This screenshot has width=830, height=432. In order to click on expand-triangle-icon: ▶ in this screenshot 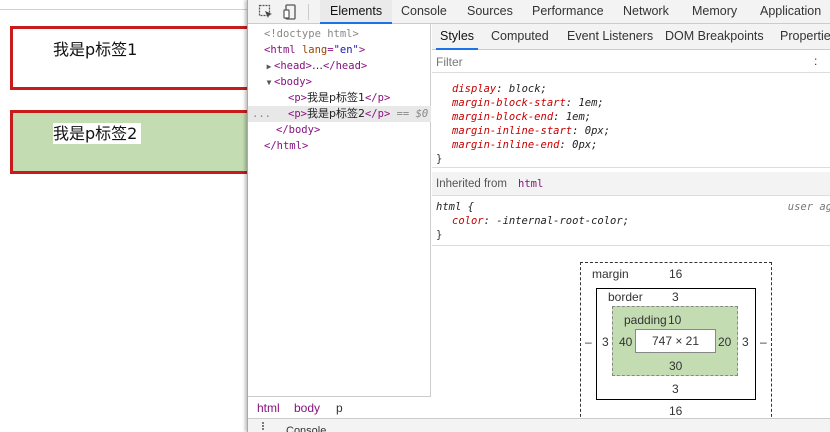, I will do `click(269, 66)`.